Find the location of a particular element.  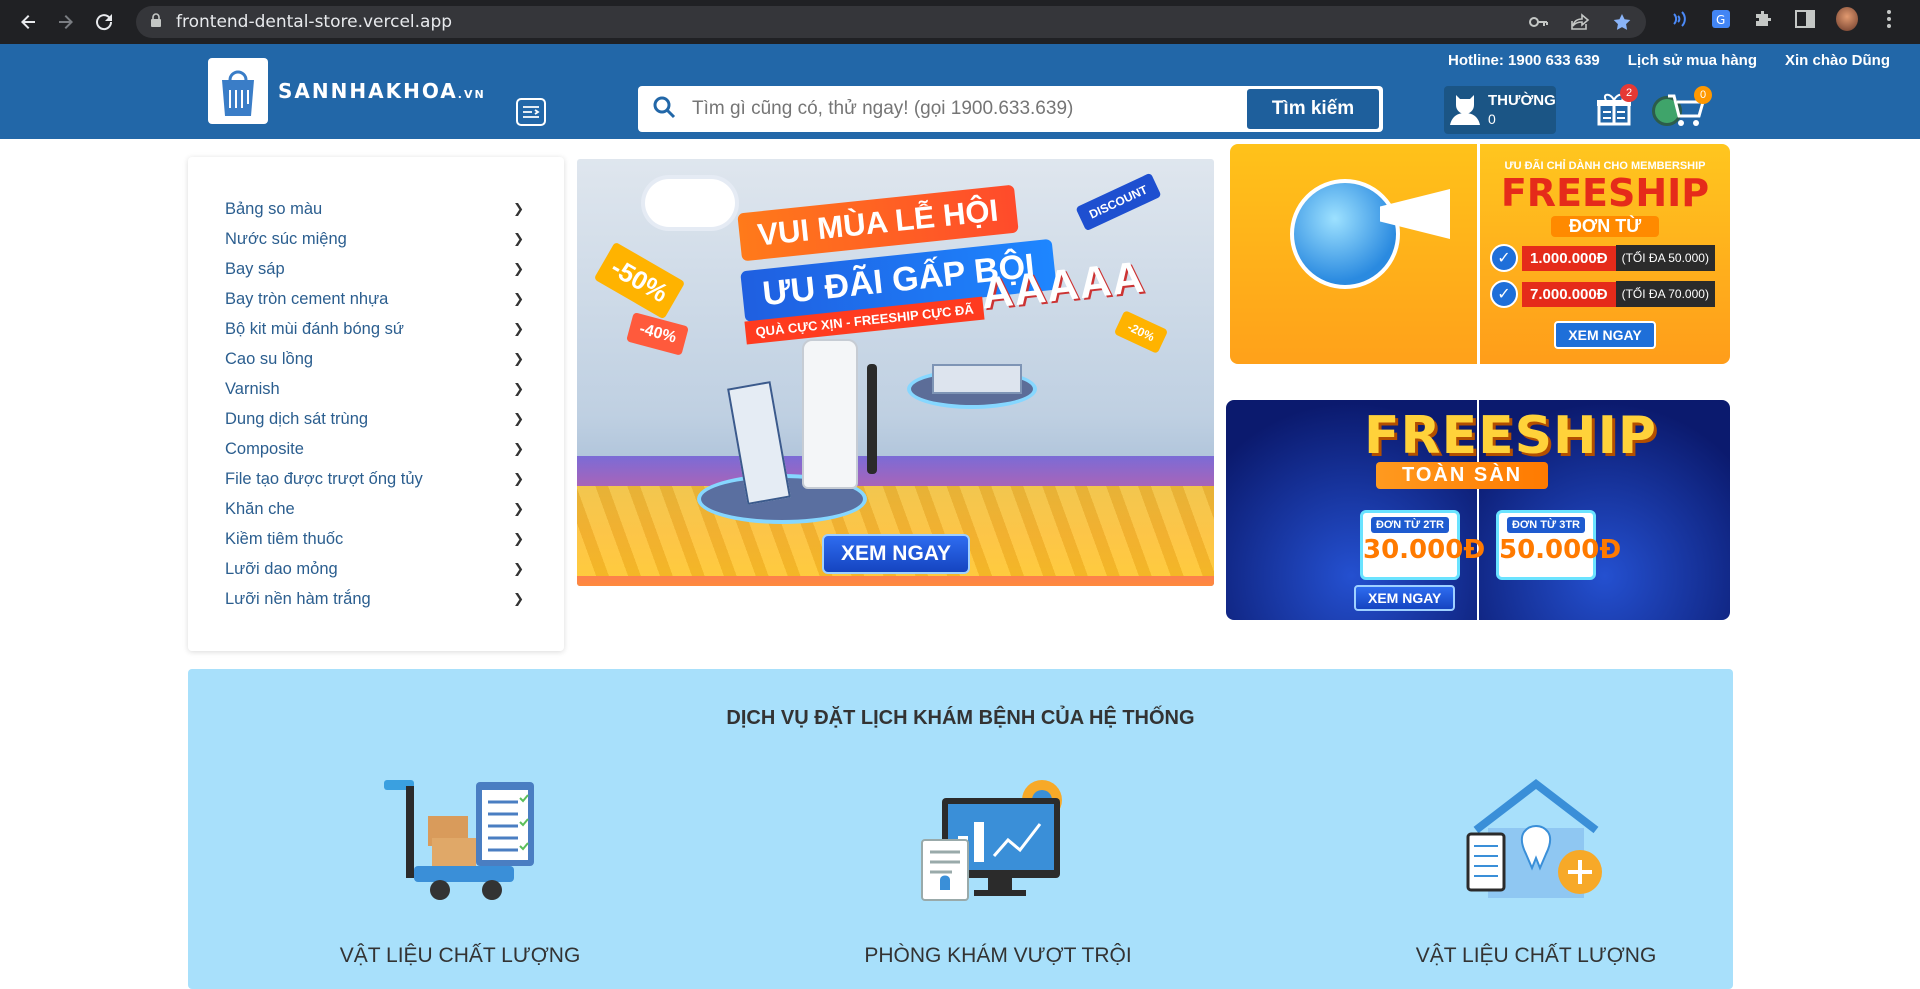

check-icon: ✓ is located at coordinates (1504, 294).